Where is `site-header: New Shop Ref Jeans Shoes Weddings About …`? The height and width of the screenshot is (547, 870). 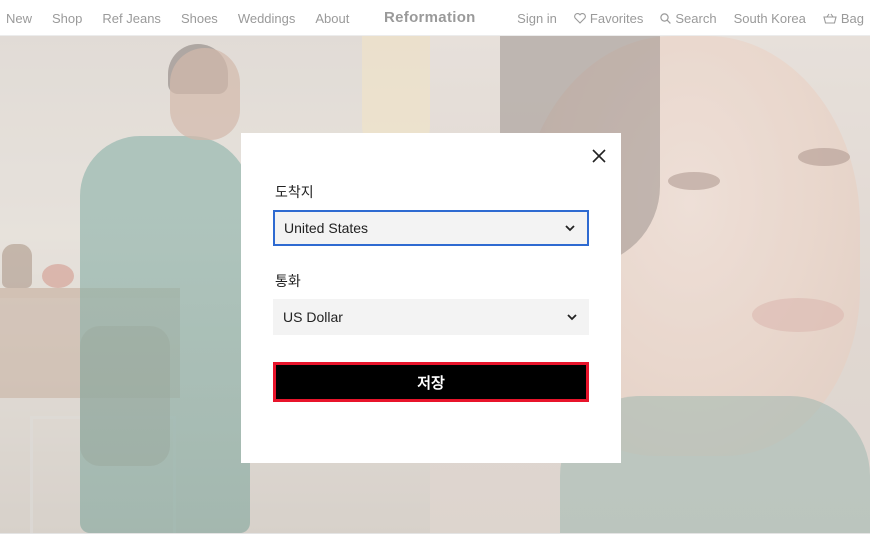
site-header: New Shop Ref Jeans Shoes Weddings About … is located at coordinates (435, 18).